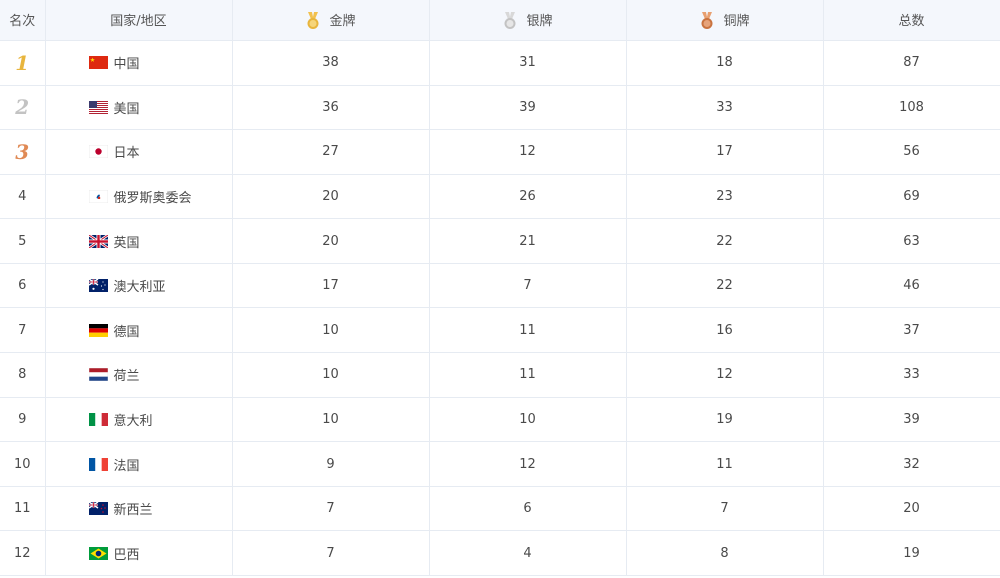 This screenshot has height=578, width=1000. I want to click on rank-value: 12, so click(22, 553).